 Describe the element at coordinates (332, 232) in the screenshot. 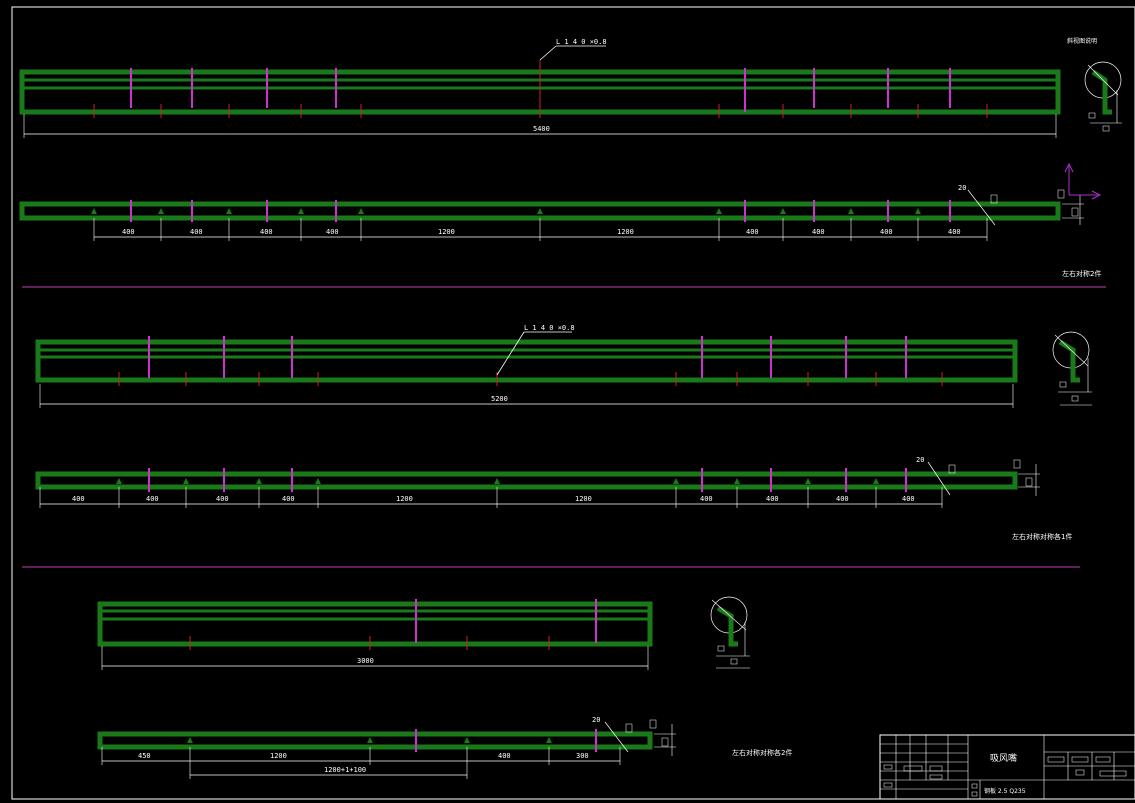

I see `view-1-seg-4: 400` at that location.